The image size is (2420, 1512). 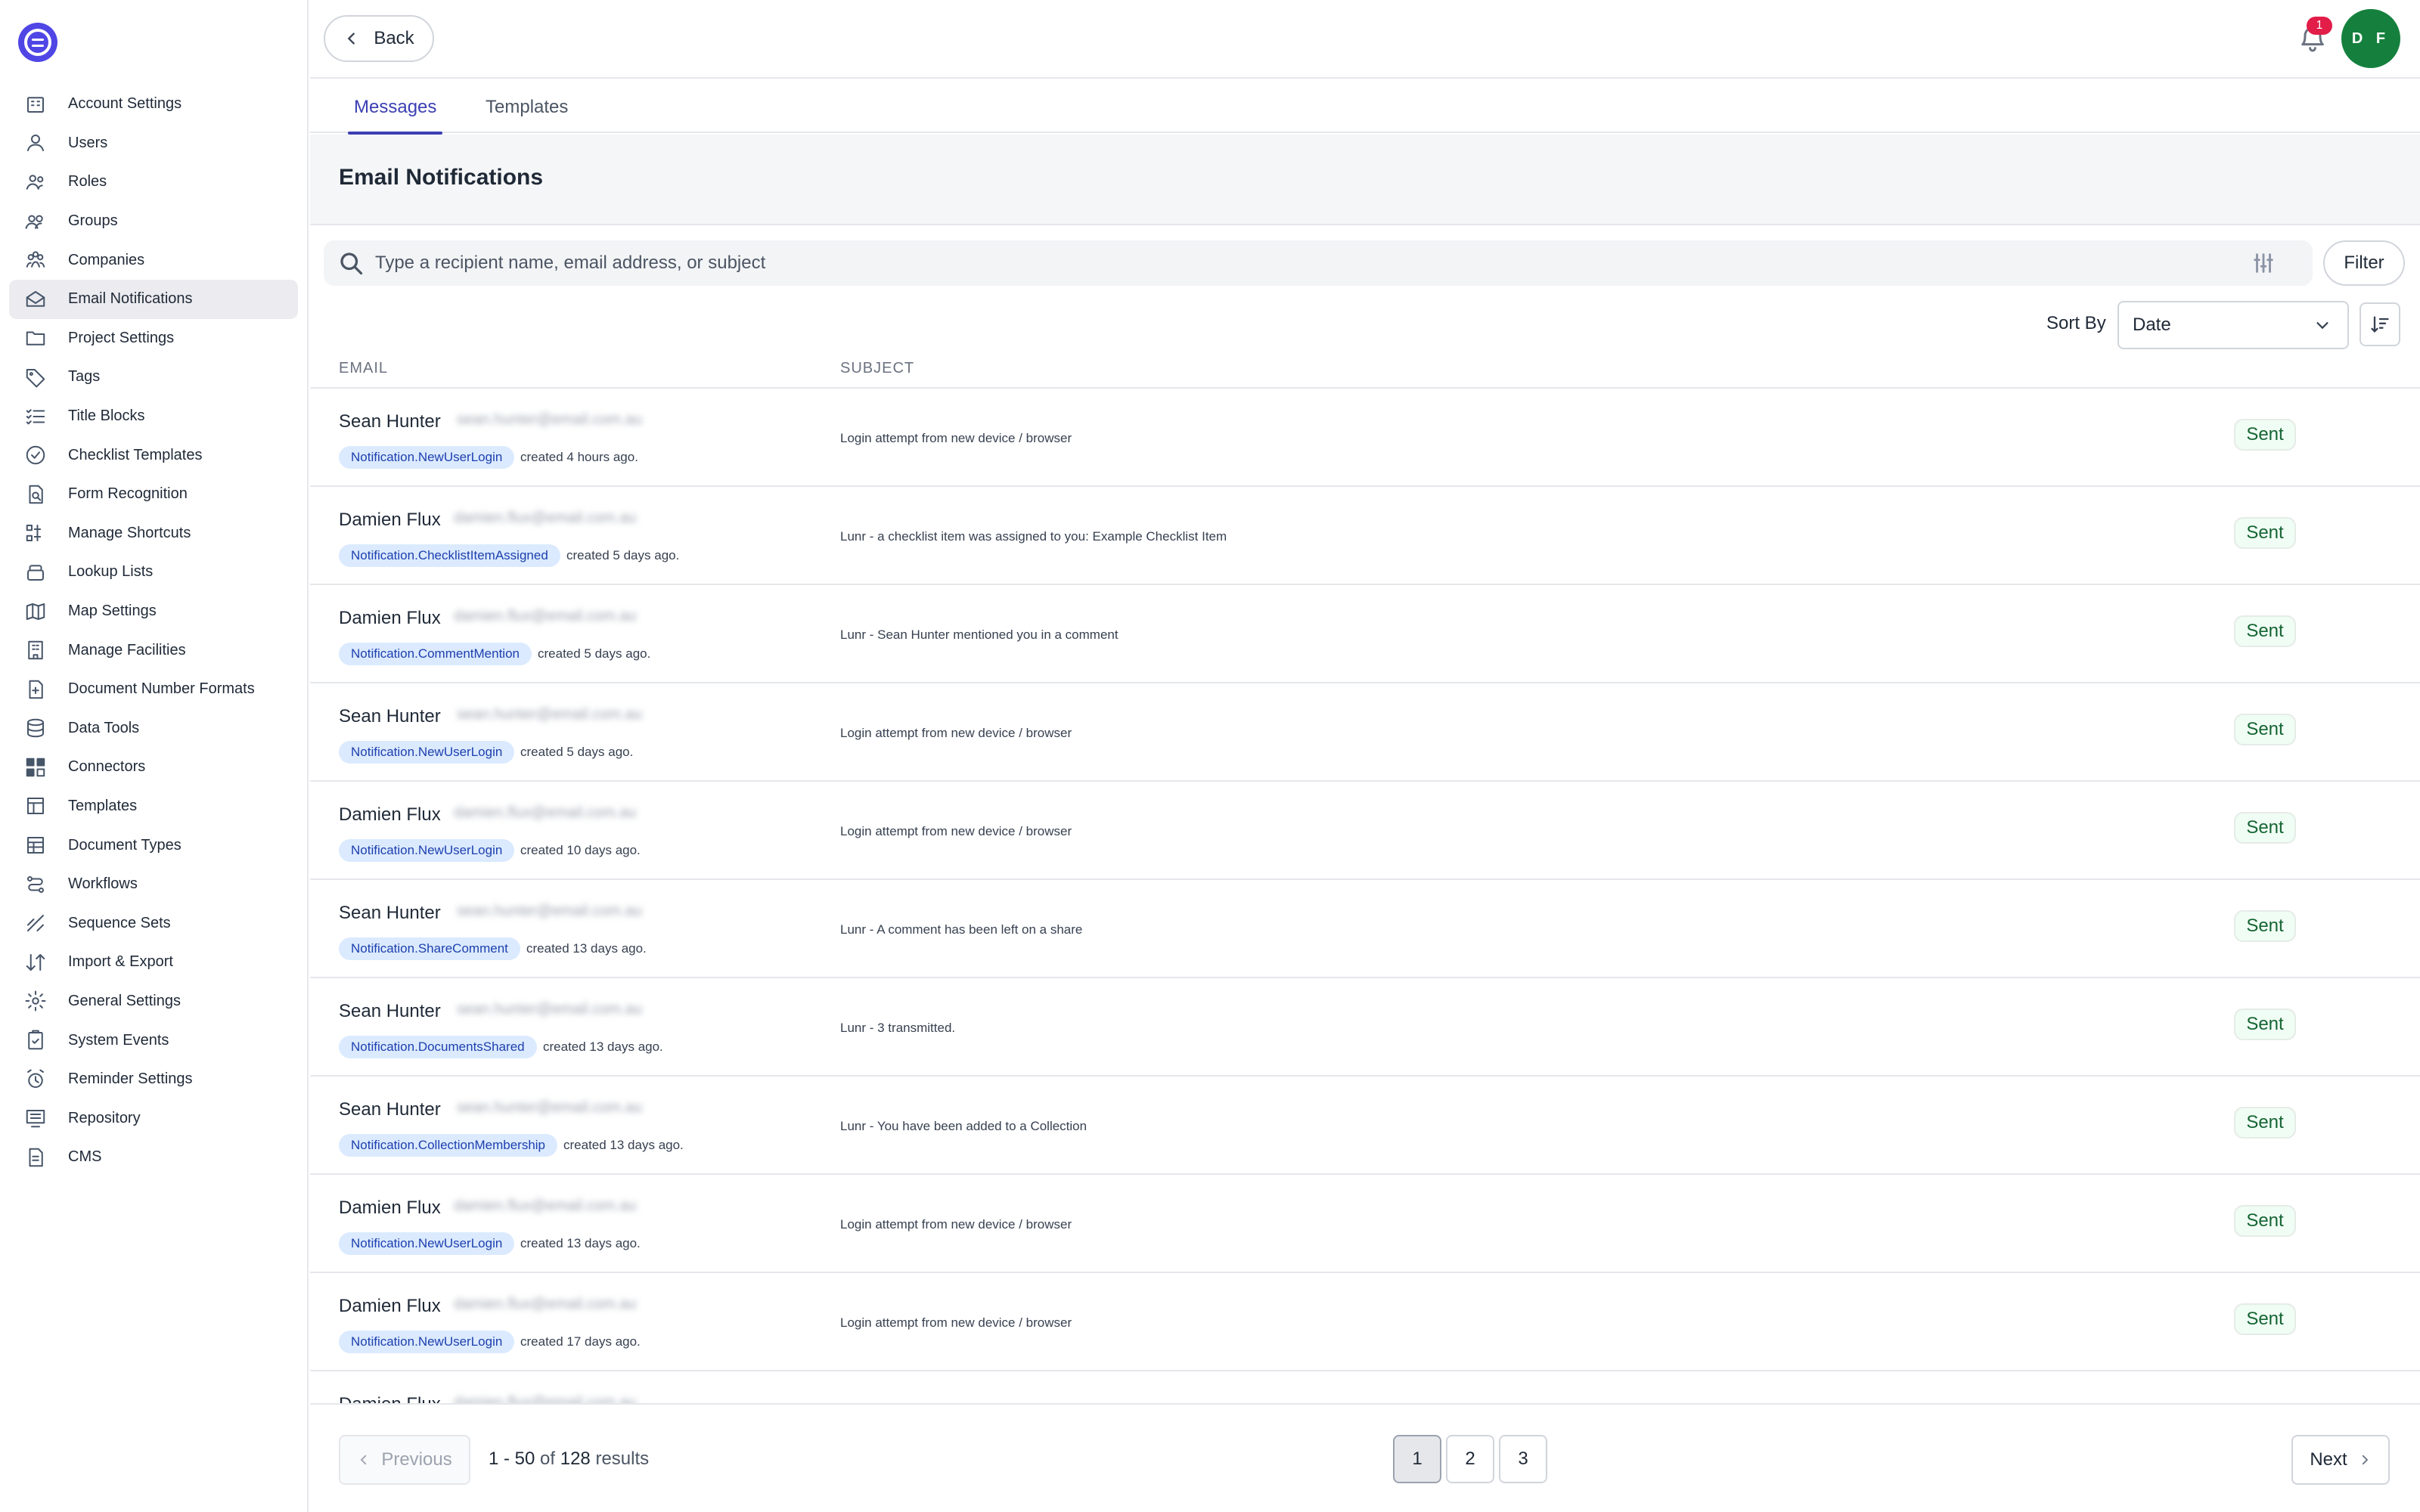 What do you see at coordinates (153, 963) in the screenshot?
I see `sidebar-item-import-export: Import & Export` at bounding box center [153, 963].